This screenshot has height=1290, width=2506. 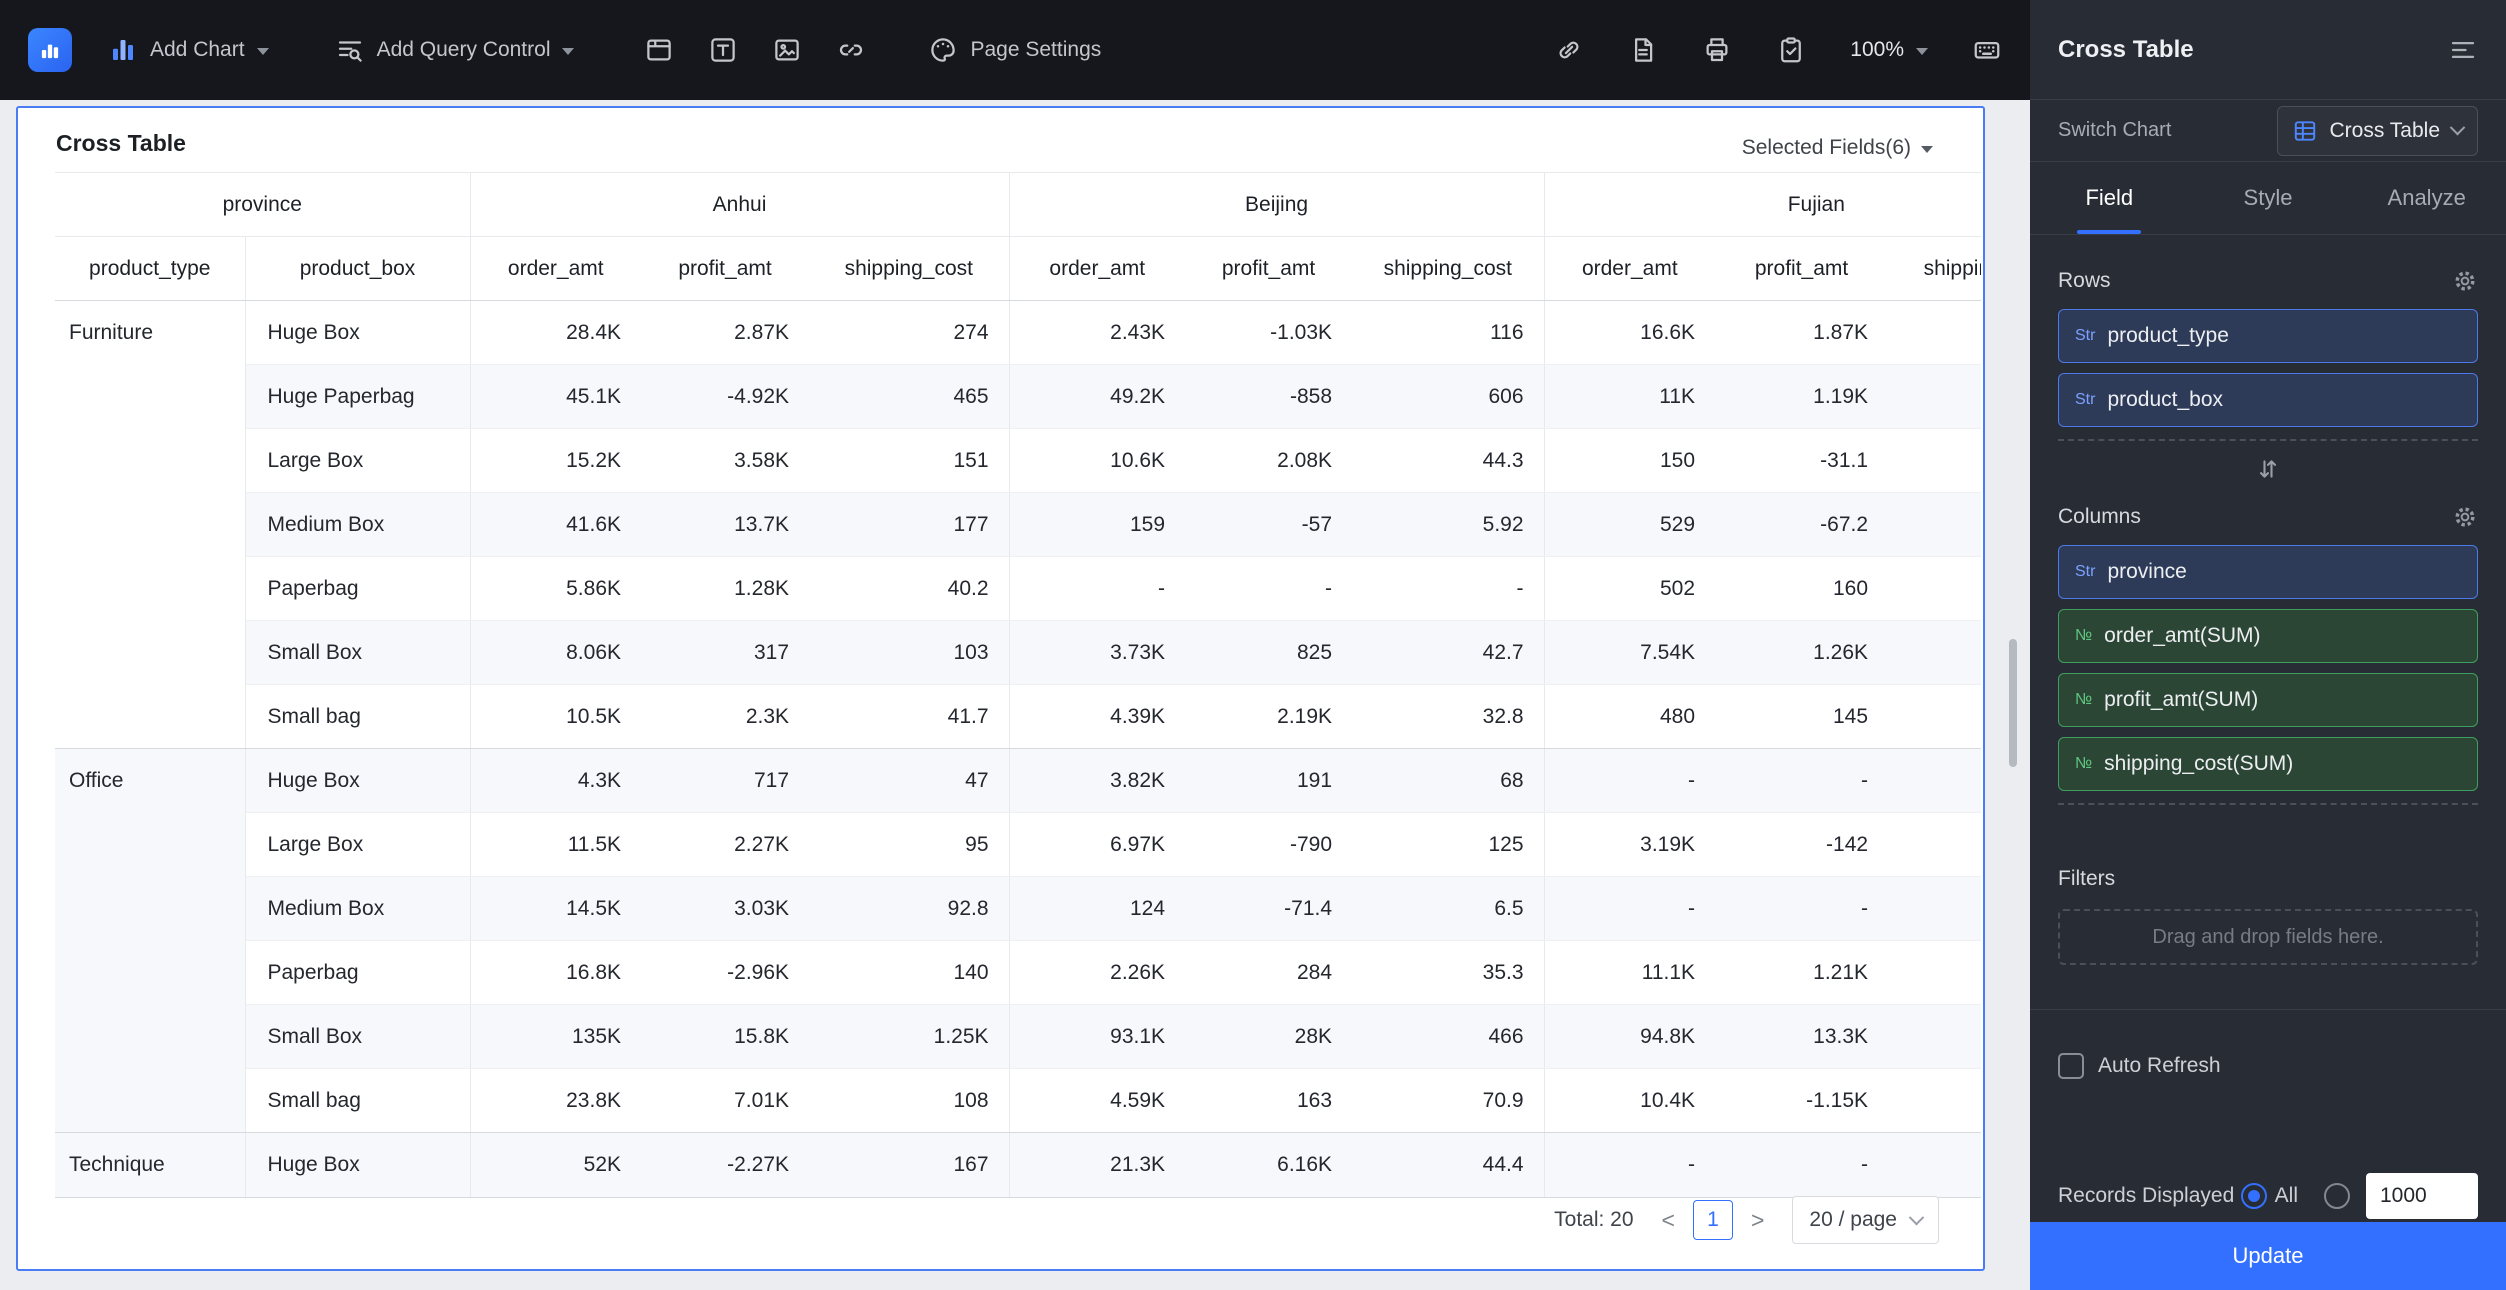 What do you see at coordinates (2463, 50) in the screenshot?
I see `panel-menu-icon` at bounding box center [2463, 50].